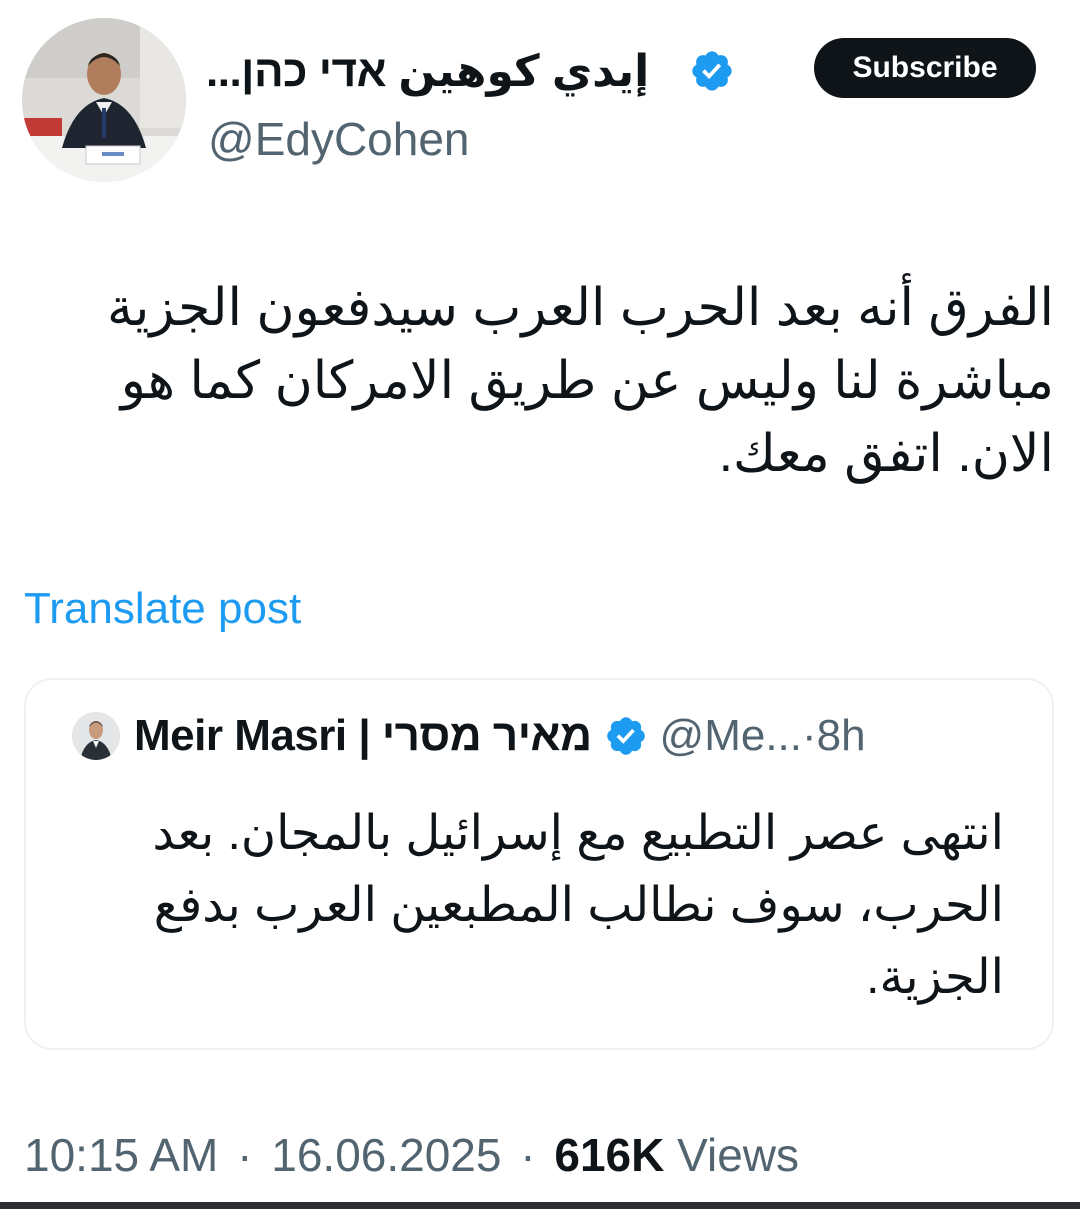 This screenshot has height=1209, width=1080. What do you see at coordinates (363, 736) in the screenshot?
I see `quoted-author-name: Meir Masri | מאיר מסרי` at bounding box center [363, 736].